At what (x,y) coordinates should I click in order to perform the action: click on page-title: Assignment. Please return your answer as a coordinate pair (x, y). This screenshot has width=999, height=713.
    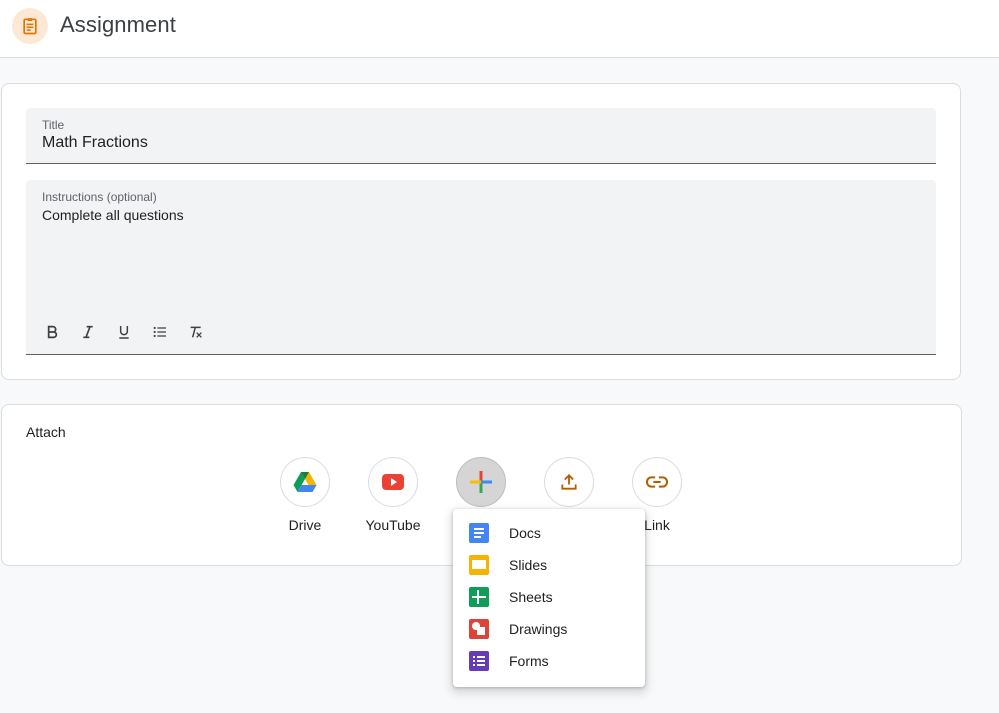
    Looking at the image, I should click on (118, 24).